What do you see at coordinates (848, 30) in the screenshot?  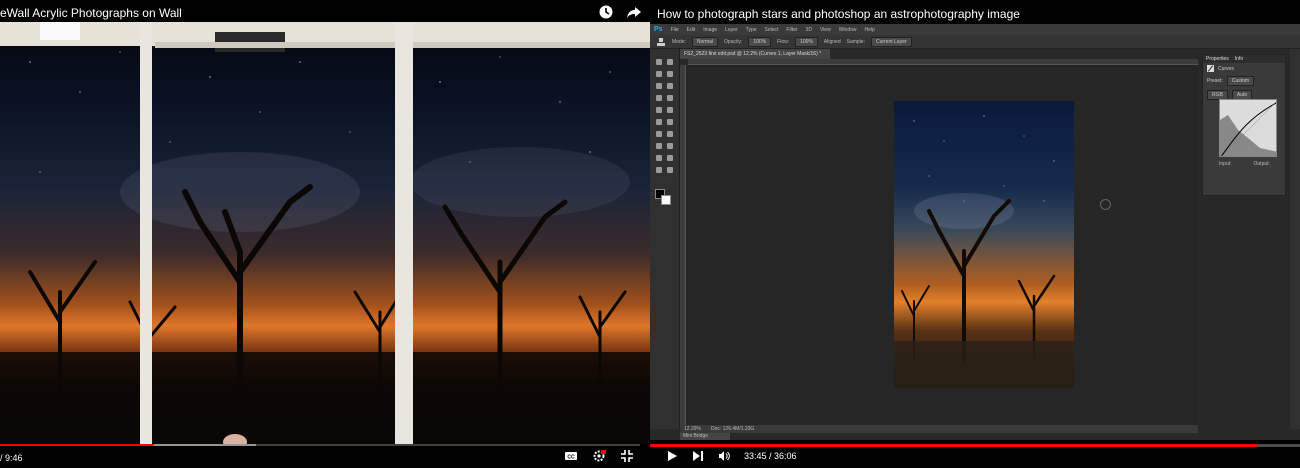 I see `menu-window: Window` at bounding box center [848, 30].